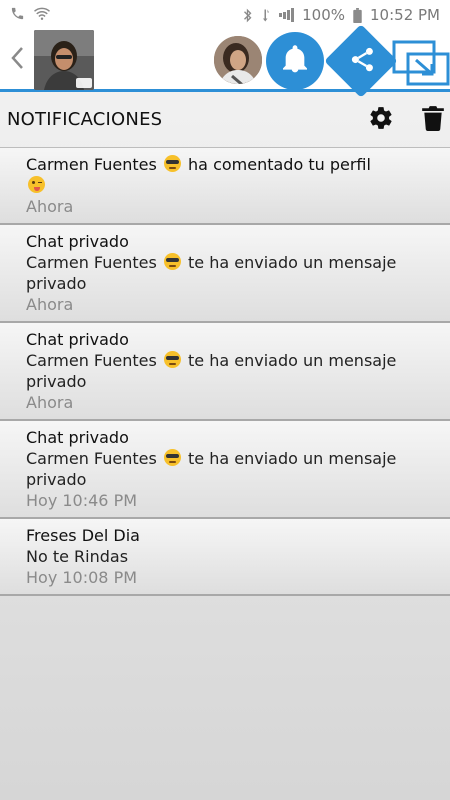  Describe the element at coordinates (82, 577) in the screenshot. I see `item-time: Hoy 10:08 PM` at that location.